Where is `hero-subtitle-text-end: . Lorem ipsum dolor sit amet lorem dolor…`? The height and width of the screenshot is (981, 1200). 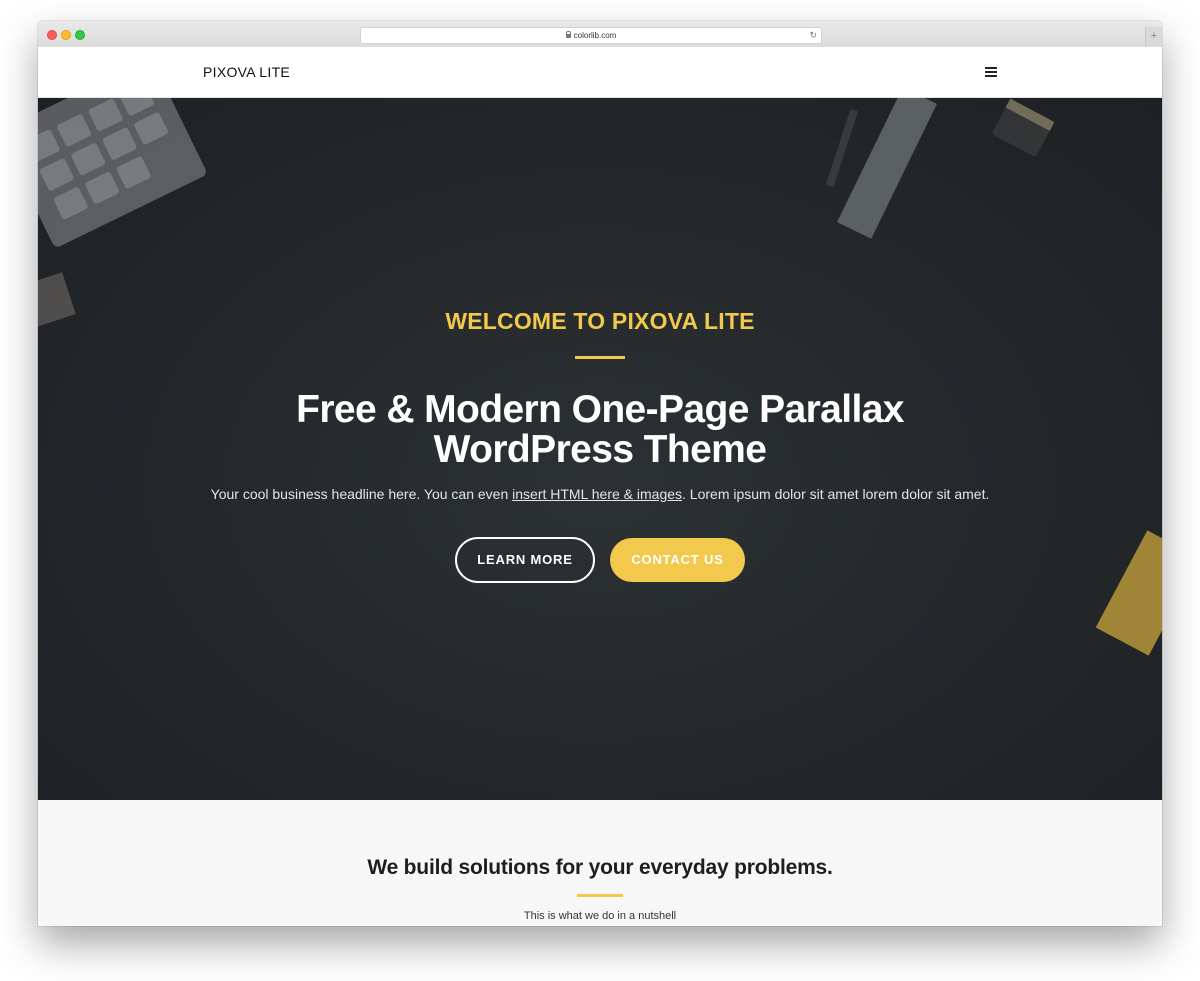 hero-subtitle-text-end: . Lorem ipsum dolor sit amet lorem dolor… is located at coordinates (836, 494).